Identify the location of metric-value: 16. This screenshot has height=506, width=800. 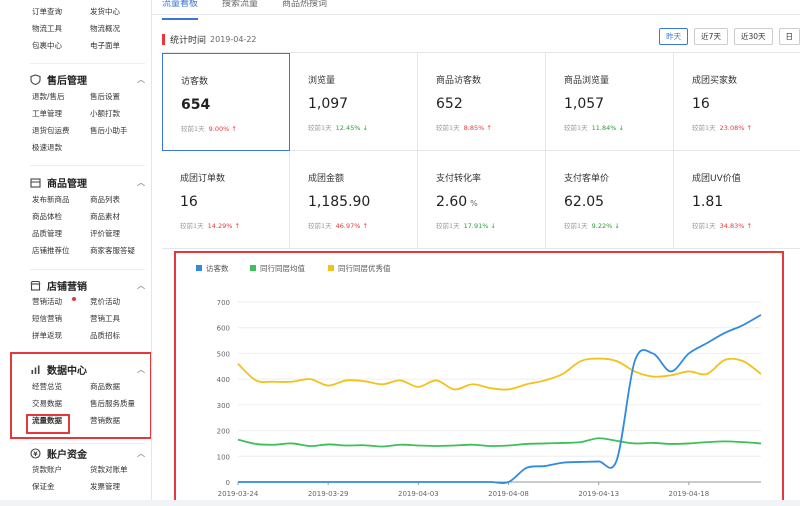
(234, 202).